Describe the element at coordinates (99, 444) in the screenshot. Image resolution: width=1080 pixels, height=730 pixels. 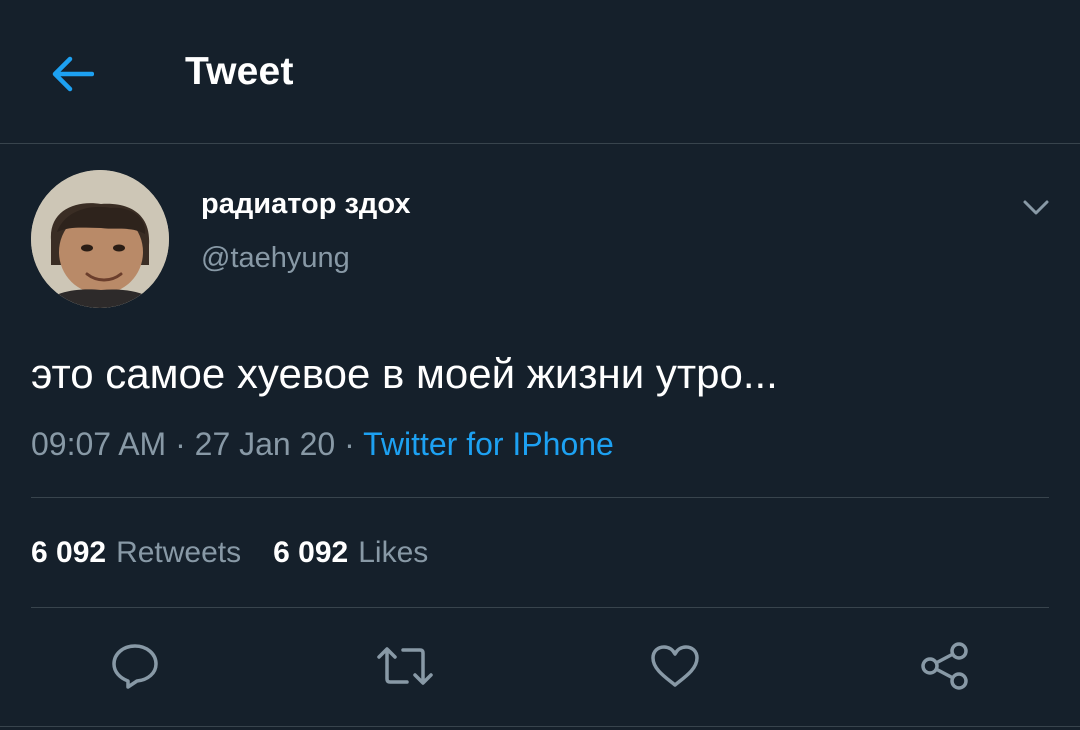
I see `tweet-time: 09:07 AM` at that location.